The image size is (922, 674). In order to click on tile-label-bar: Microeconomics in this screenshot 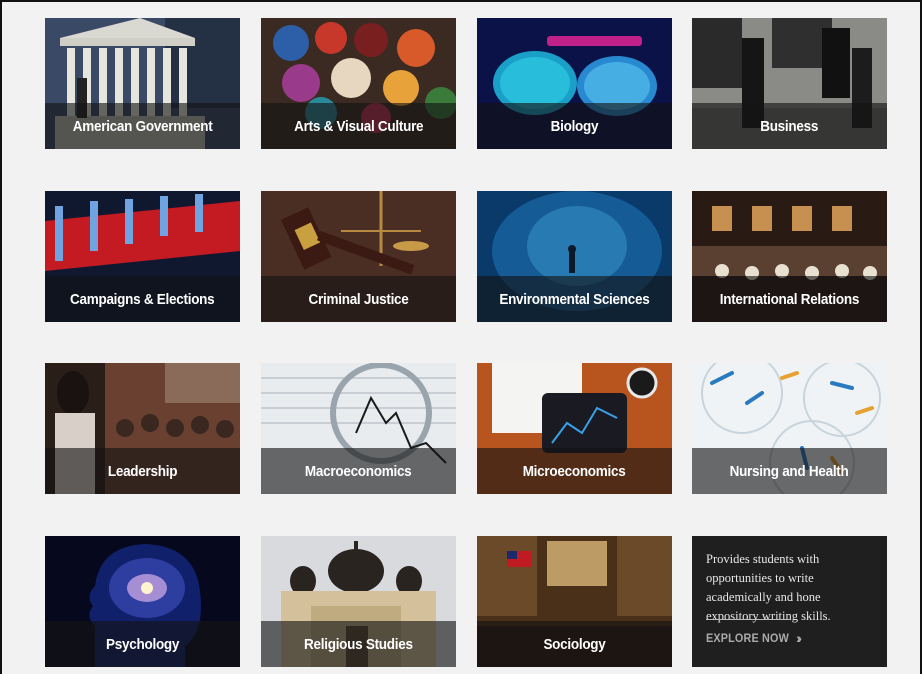, I will do `click(574, 471)`.